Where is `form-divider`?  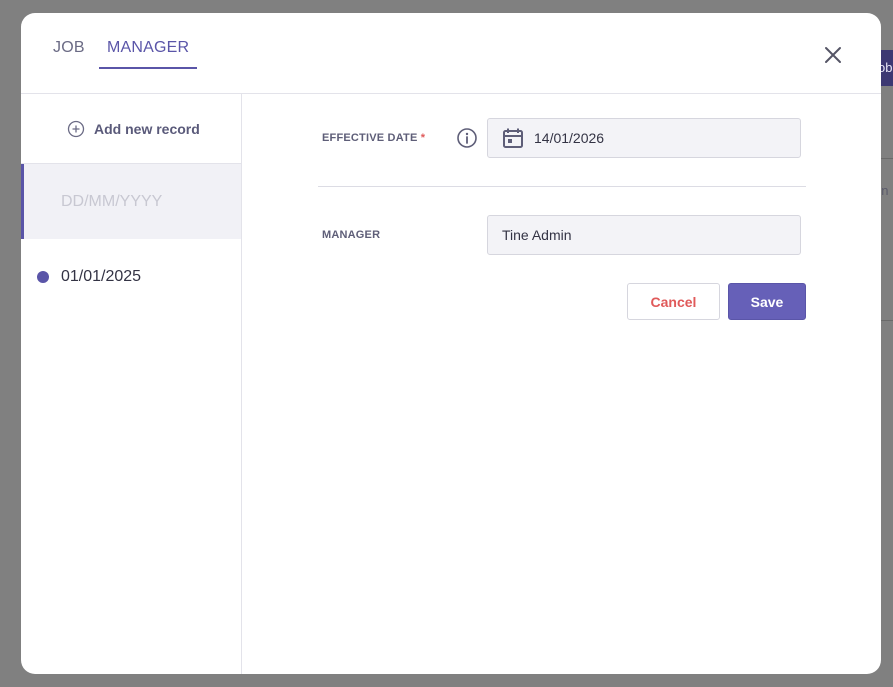
form-divider is located at coordinates (562, 186).